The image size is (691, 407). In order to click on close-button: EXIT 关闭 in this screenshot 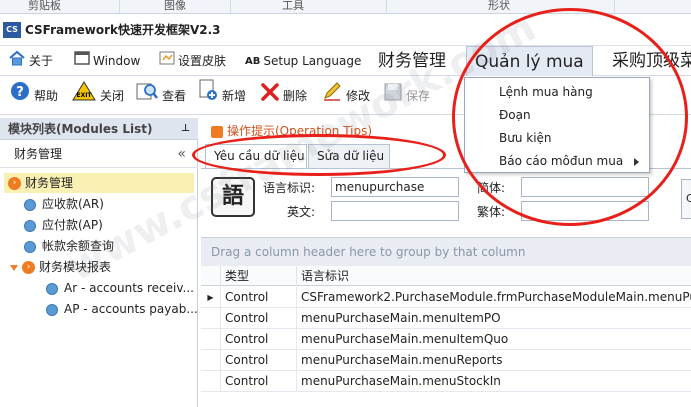, I will do `click(98, 96)`.